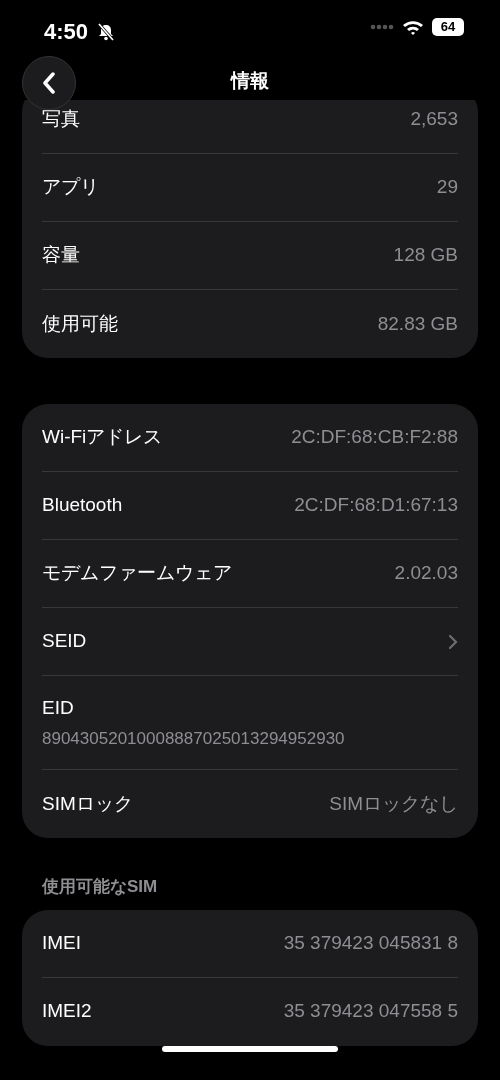 Image resolution: width=500 pixels, height=1080 pixels. What do you see at coordinates (100, 887) in the screenshot?
I see `section-header: 使用可能なSIM` at bounding box center [100, 887].